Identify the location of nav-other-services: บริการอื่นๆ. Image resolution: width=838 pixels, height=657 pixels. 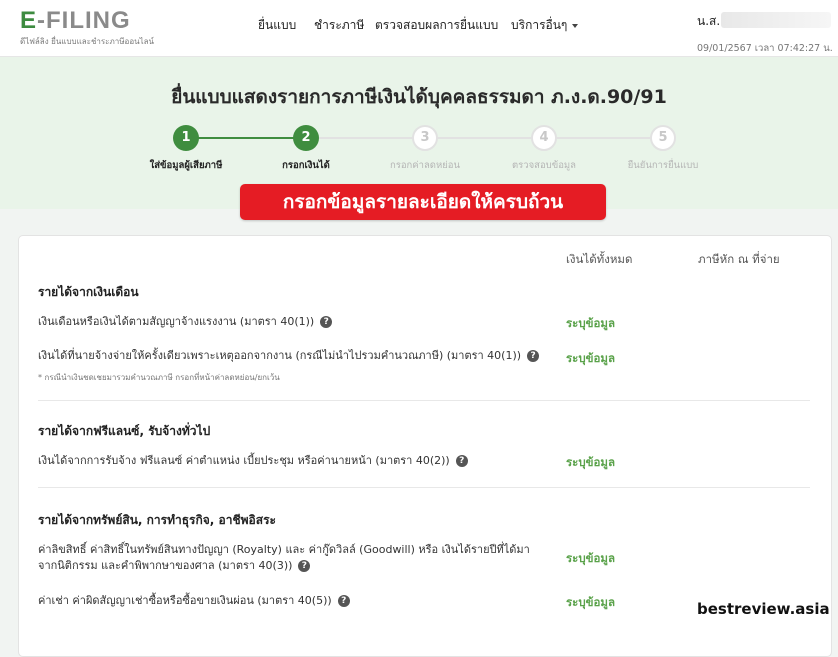
(545, 25).